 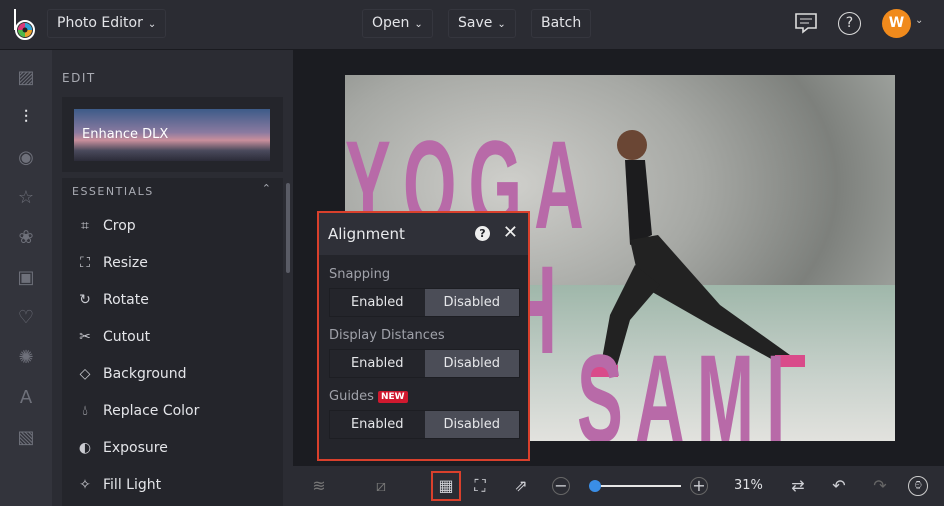 What do you see at coordinates (25, 24) in the screenshot?
I see `befunky-logo` at bounding box center [25, 24].